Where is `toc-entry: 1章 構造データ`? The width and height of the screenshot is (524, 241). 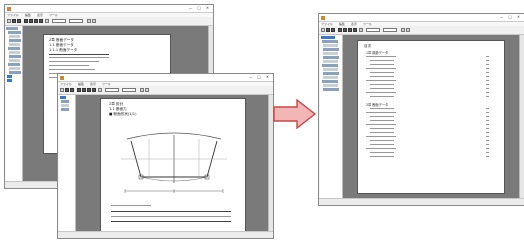
toc-entry: 1章 構造データ is located at coordinates (377, 53).